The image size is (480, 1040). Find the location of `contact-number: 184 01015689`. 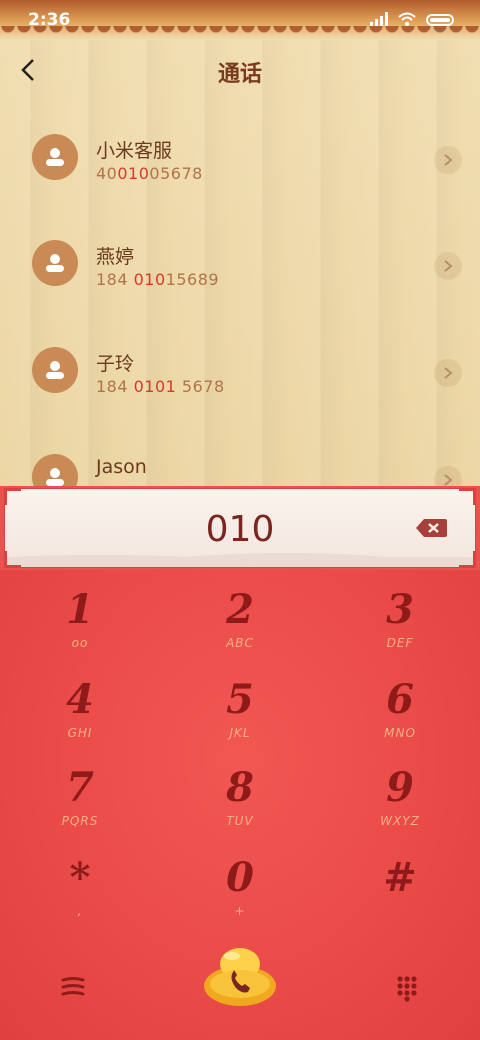

contact-number: 184 01015689 is located at coordinates (158, 279).